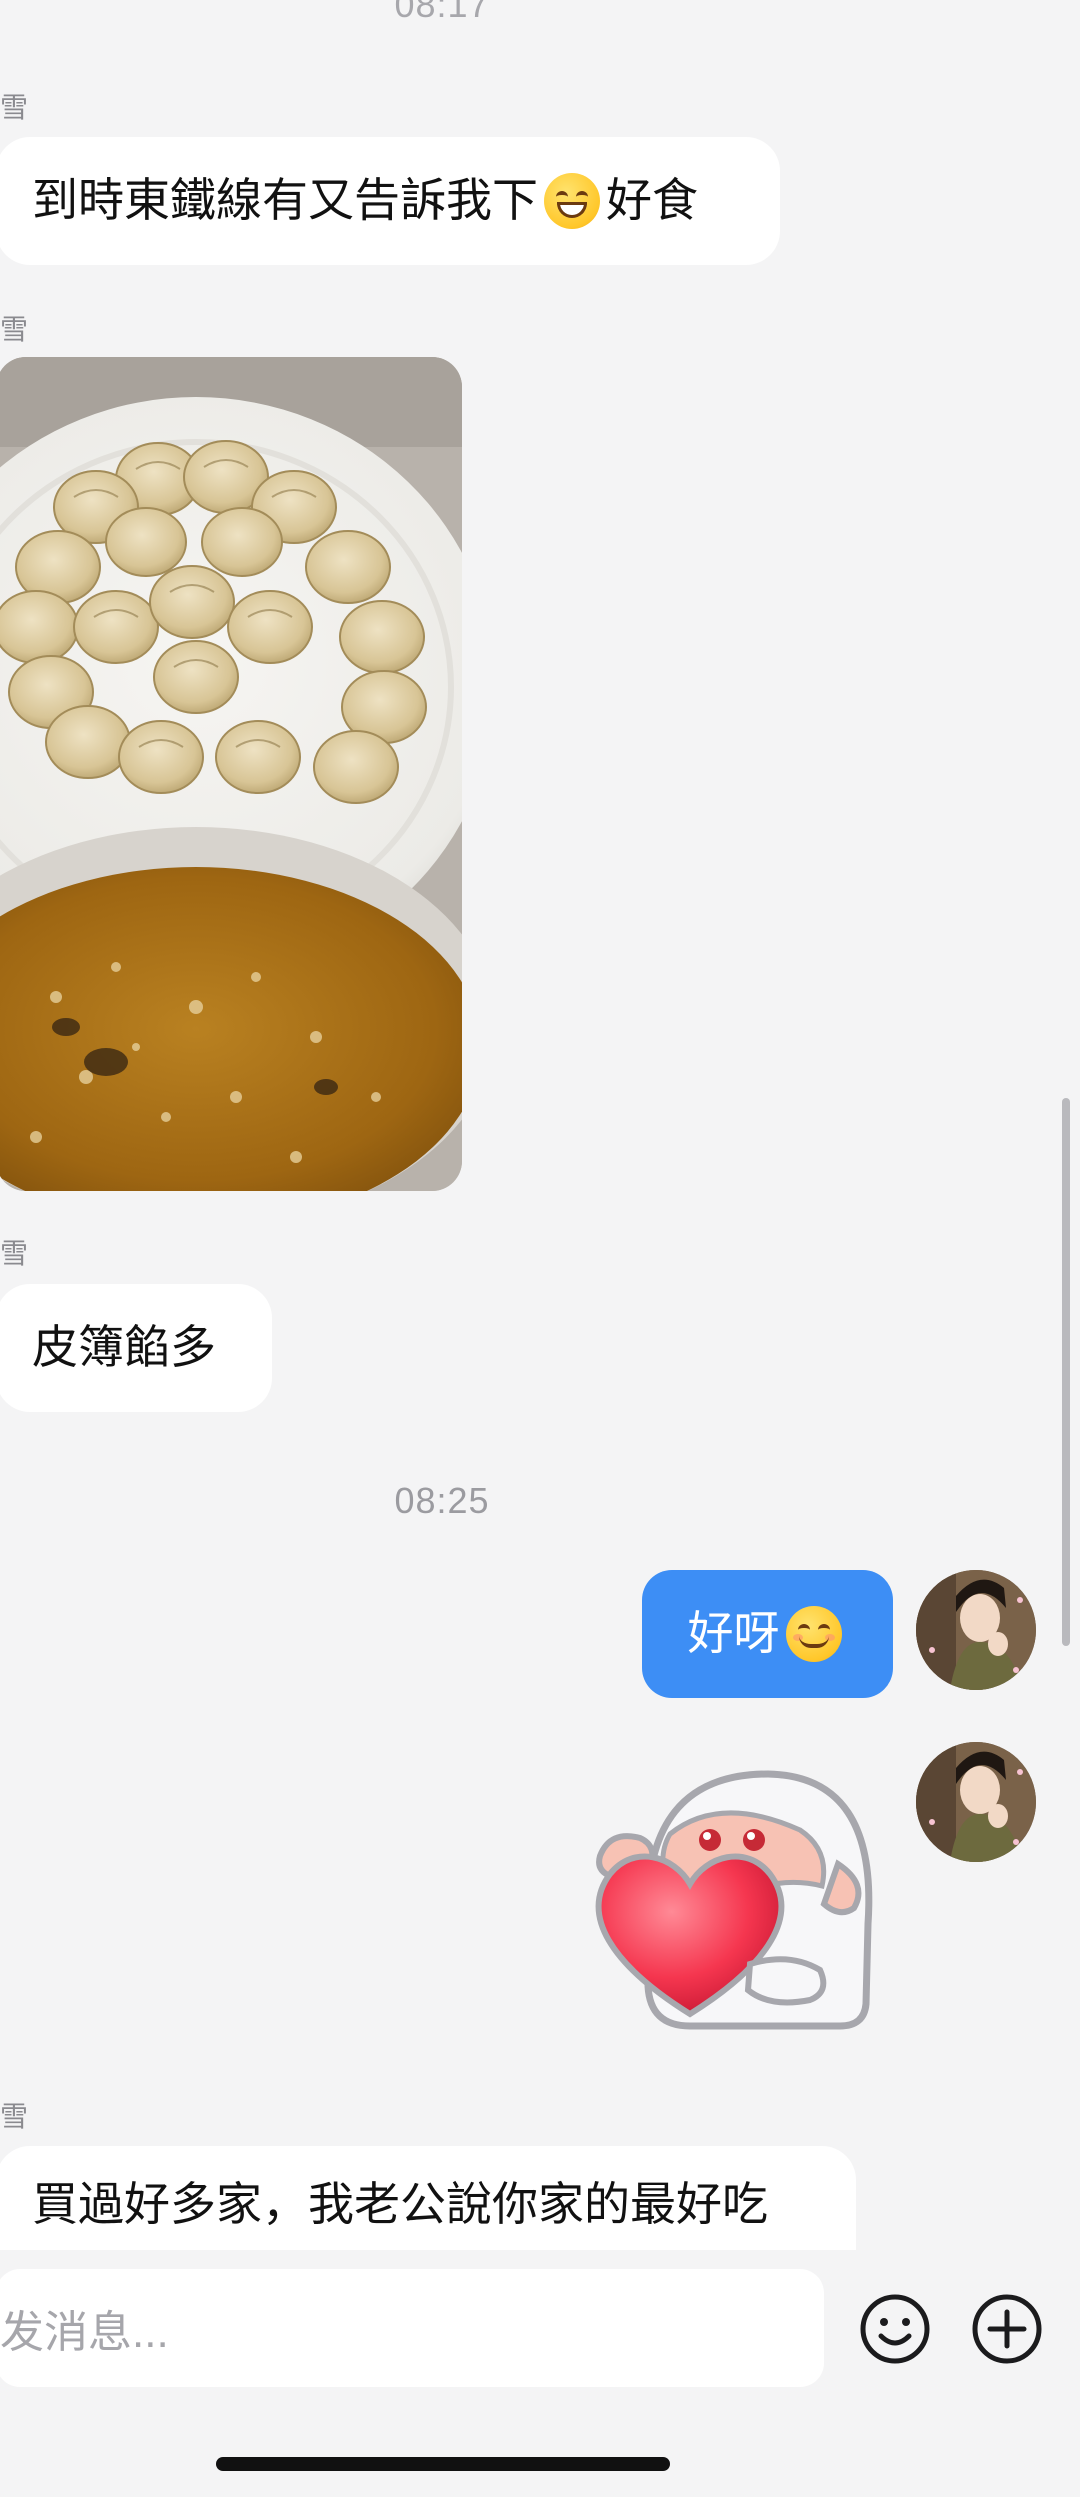 The image size is (1080, 2497). I want to click on my-message-bubble: 好呀, so click(767, 1634).